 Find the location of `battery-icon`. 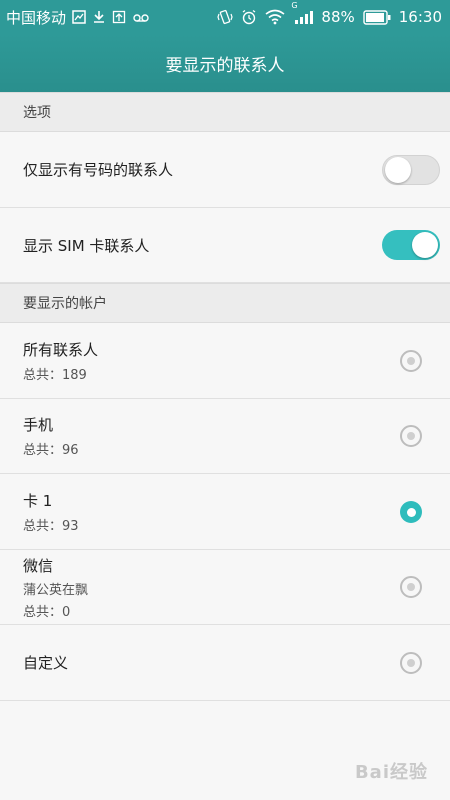

battery-icon is located at coordinates (377, 17).